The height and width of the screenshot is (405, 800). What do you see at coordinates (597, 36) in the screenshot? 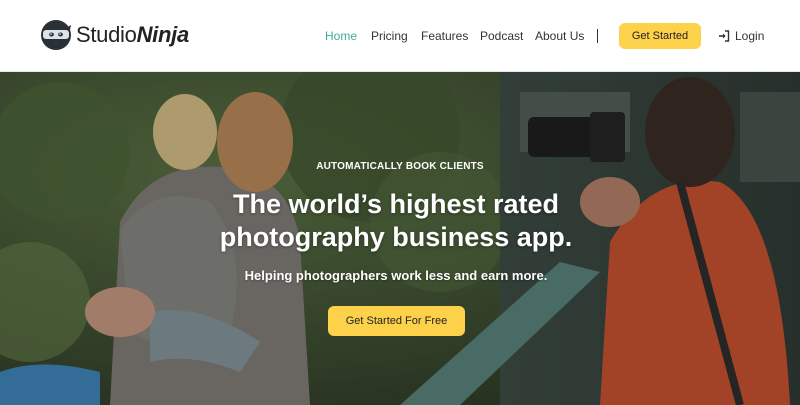
I see `nav-divider` at bounding box center [597, 36].